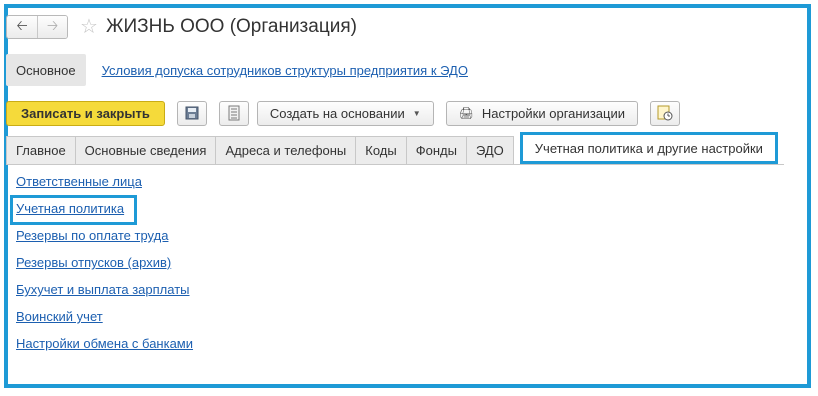 Image resolution: width=818 pixels, height=396 pixels. I want to click on link-bank-exchange-settings: Настройки обмена с банками, so click(104, 347).